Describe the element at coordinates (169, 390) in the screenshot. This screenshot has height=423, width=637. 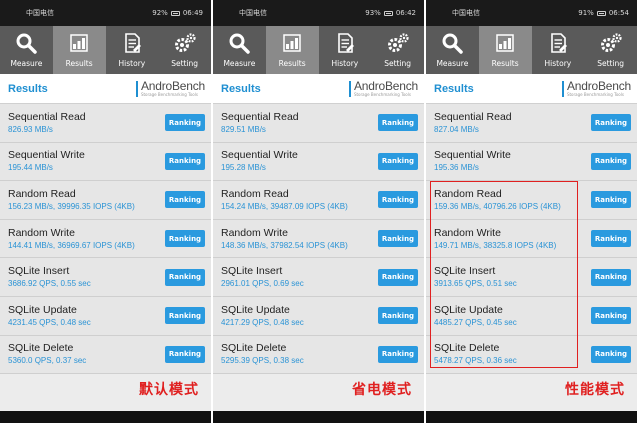
I see `mode-label: 默认模式` at that location.